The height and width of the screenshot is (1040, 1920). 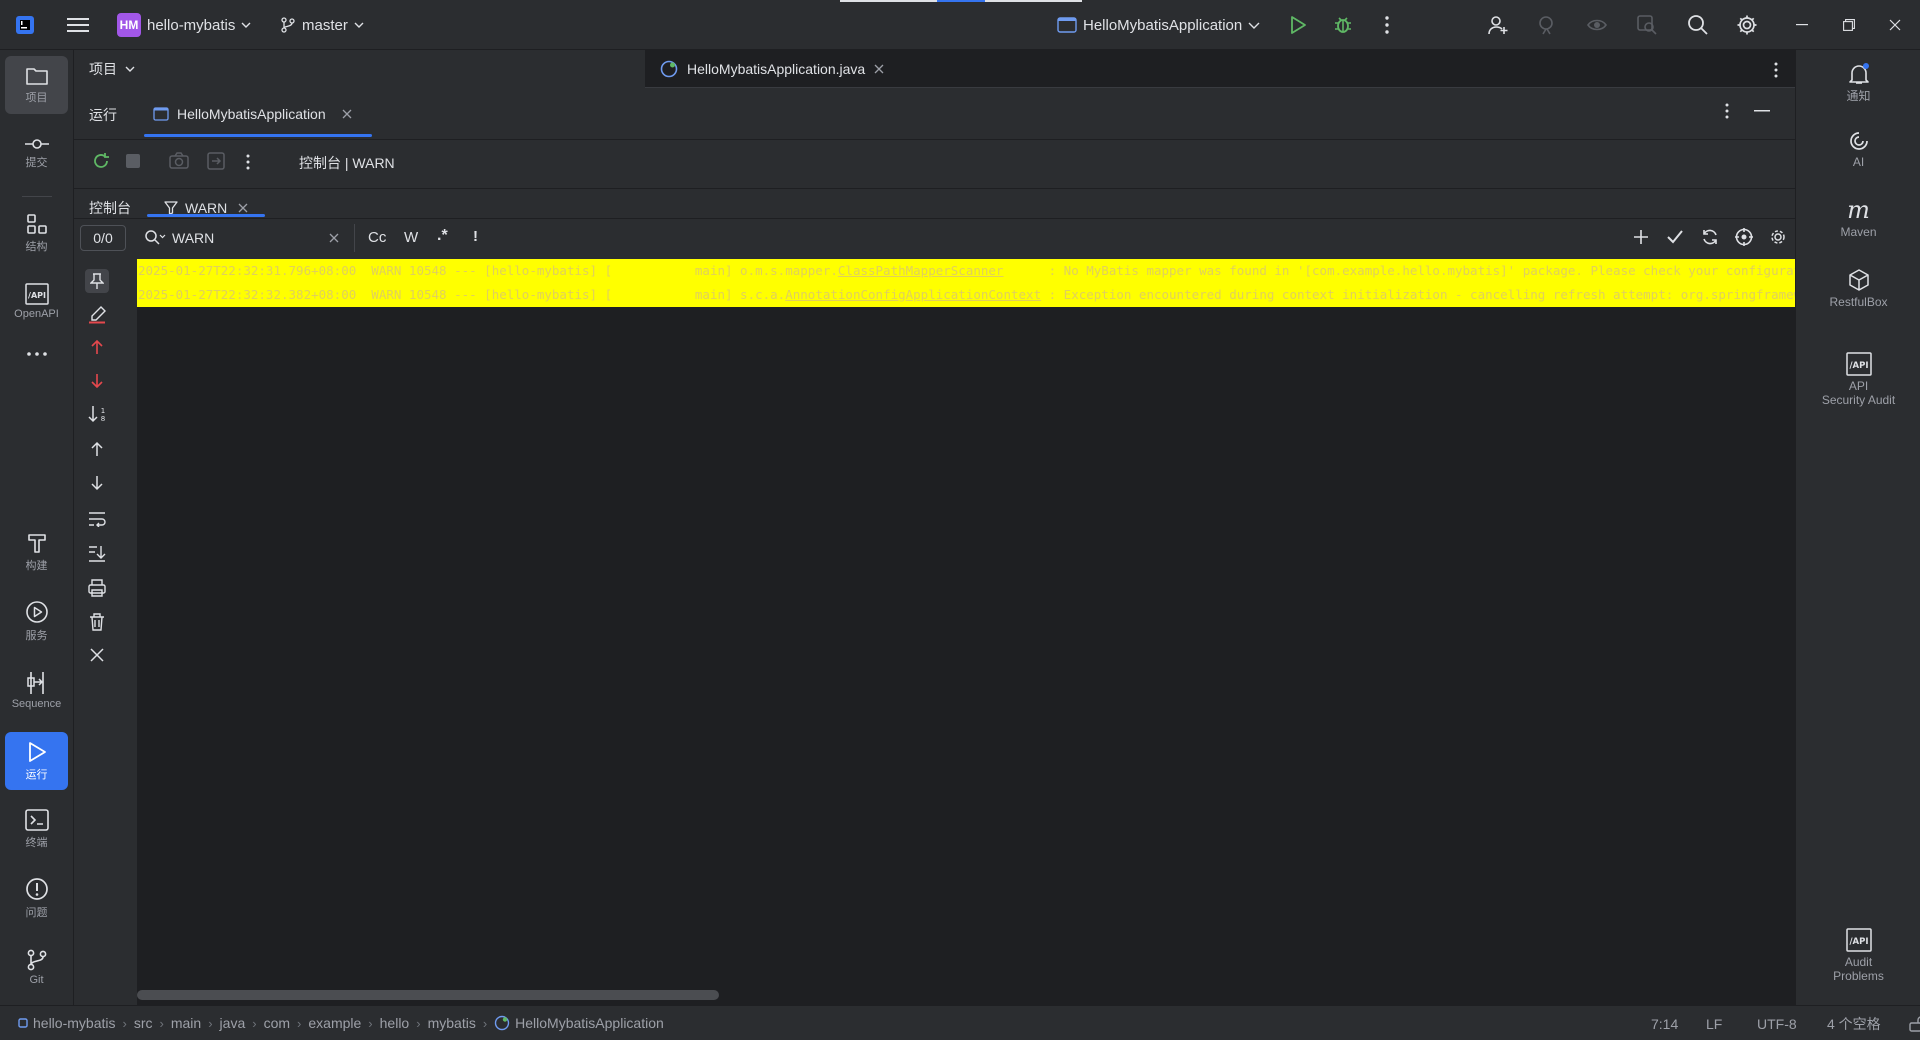 I want to click on settings-gear-icon, so click(x=1747, y=25).